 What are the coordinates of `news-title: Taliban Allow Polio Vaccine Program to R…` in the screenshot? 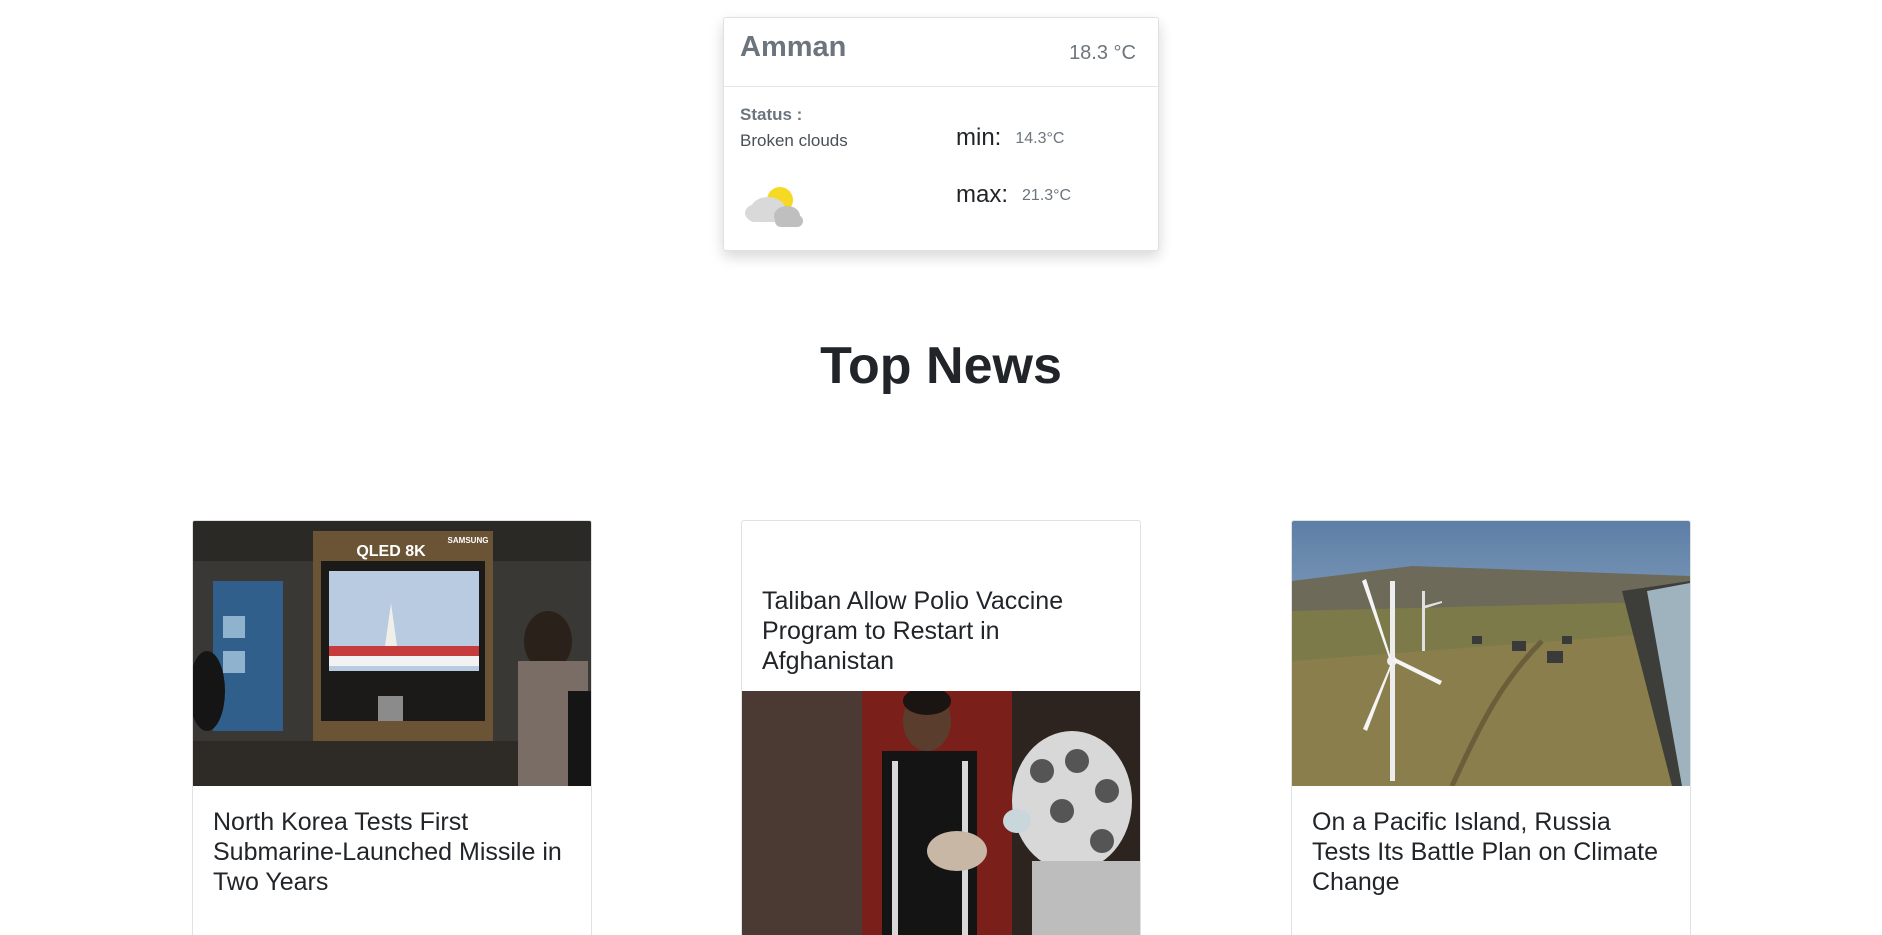 It's located at (942, 631).